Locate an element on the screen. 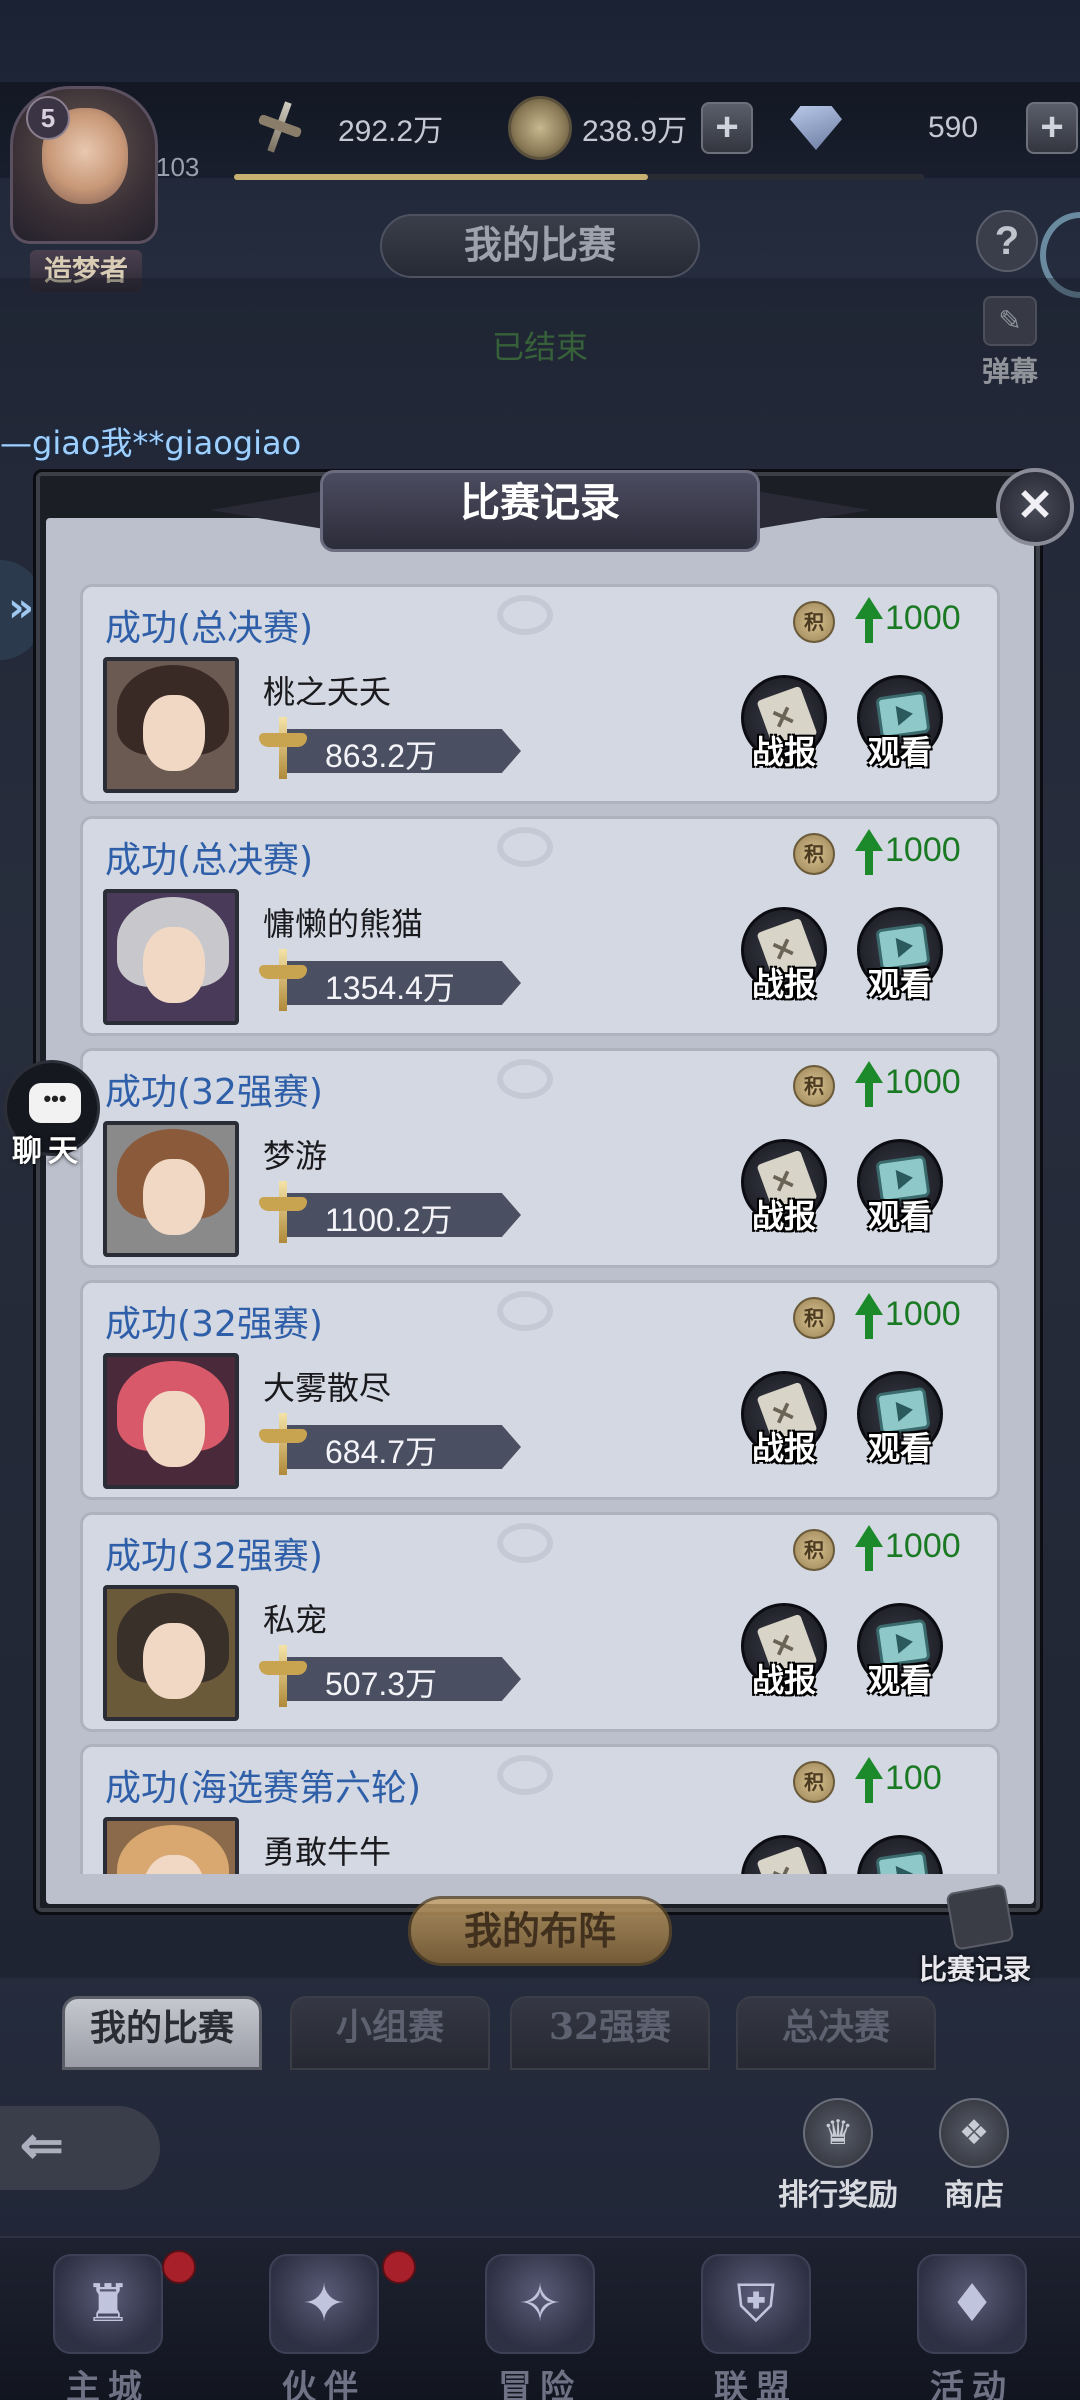 Image resolution: width=1080 pixels, height=2400 pixels. nav-label: 主城 is located at coordinates (108, 2384).